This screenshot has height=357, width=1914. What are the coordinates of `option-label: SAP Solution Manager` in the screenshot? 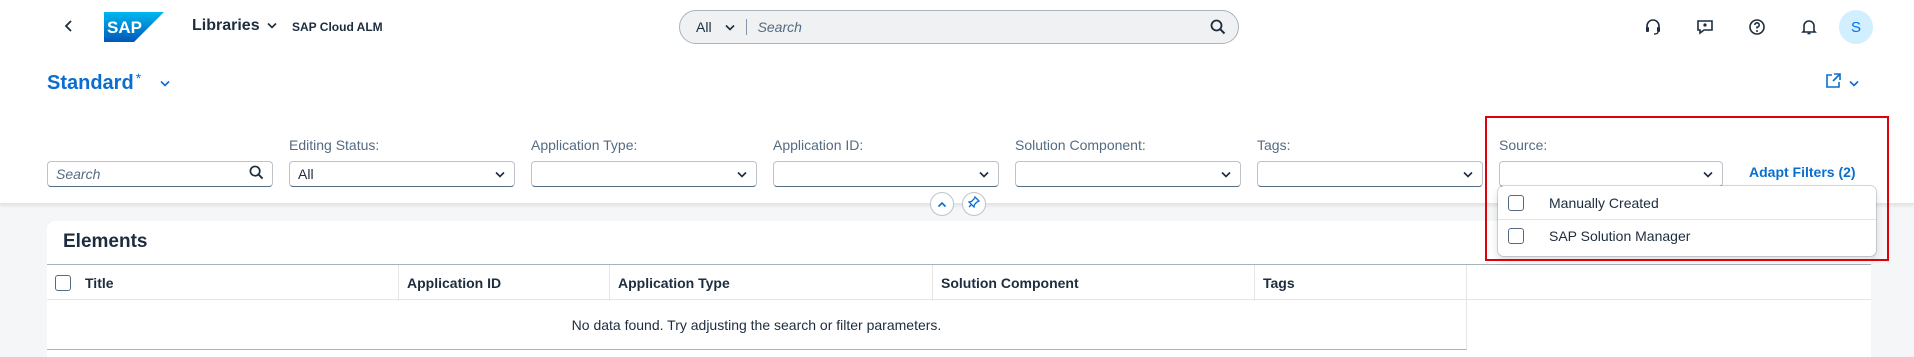 It's located at (1620, 236).